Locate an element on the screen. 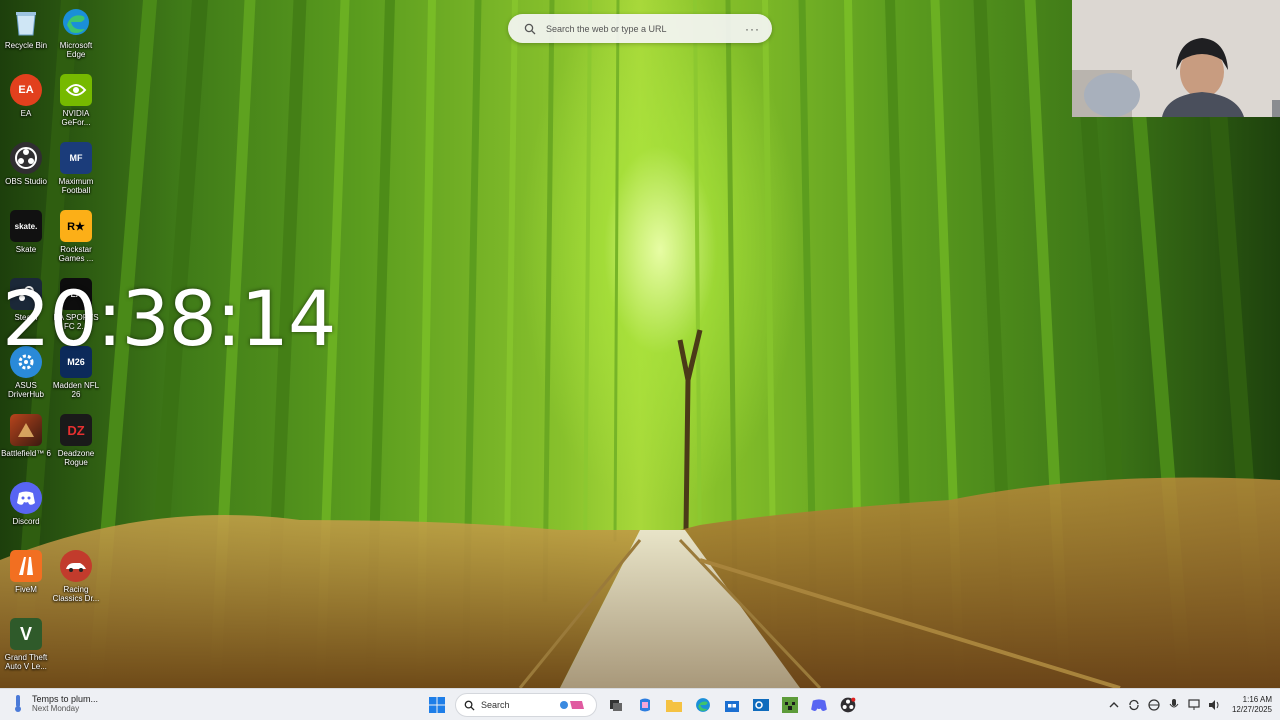  desktop-icon-ea: EA EA is located at coordinates (26, 96).